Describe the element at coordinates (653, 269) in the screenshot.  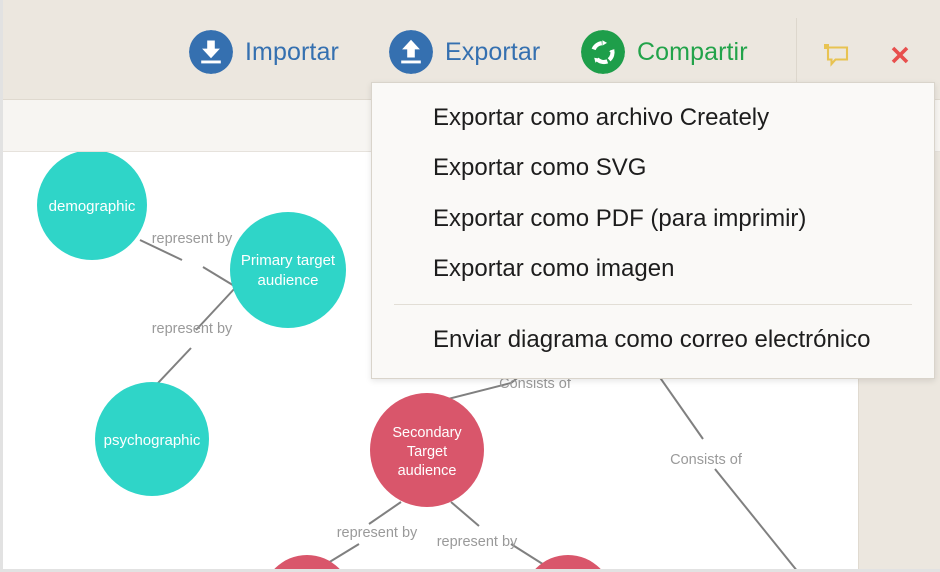
I see `menu-item-export-image: Exportar como imagen` at that location.